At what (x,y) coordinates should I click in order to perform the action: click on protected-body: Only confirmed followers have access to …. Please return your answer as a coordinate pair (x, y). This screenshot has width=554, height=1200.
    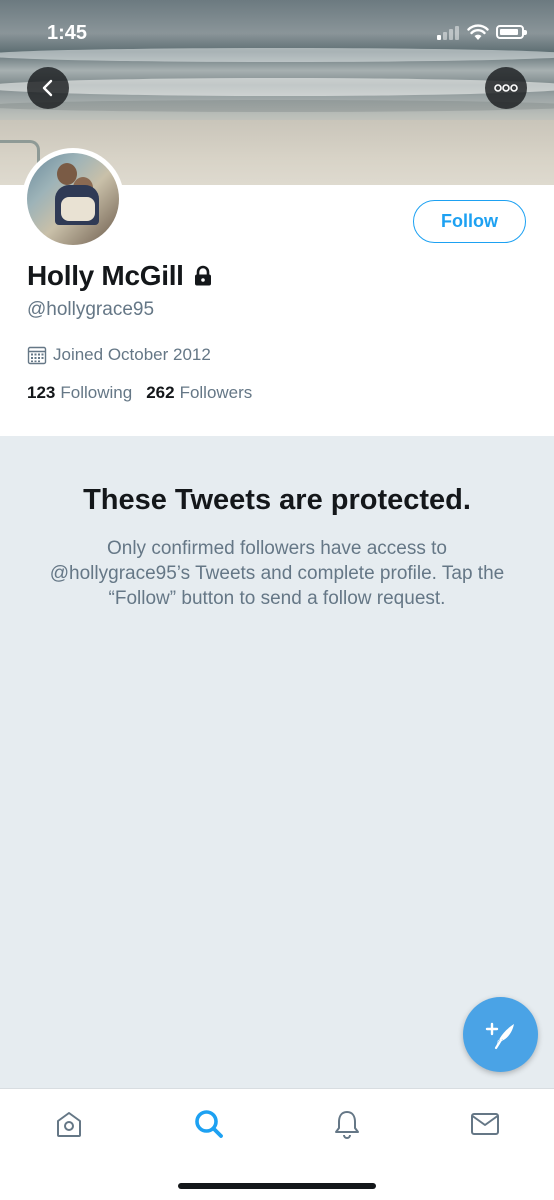
    Looking at the image, I should click on (277, 573).